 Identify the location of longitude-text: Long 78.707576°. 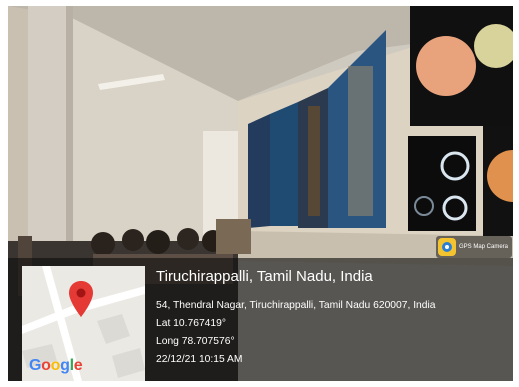
(195, 341).